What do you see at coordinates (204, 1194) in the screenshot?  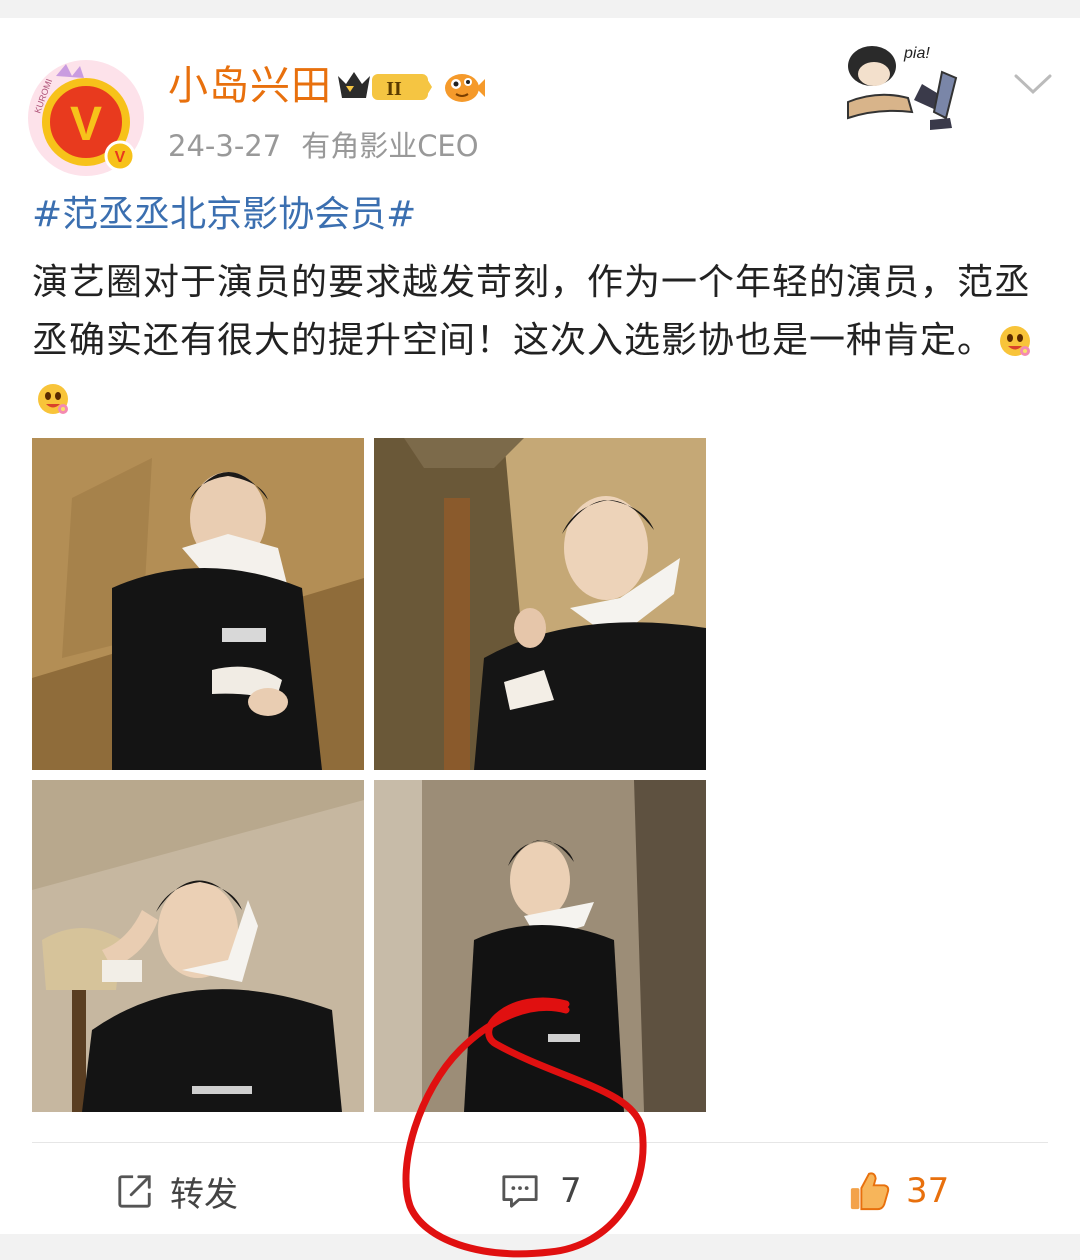 I see `repost-label: 转发` at bounding box center [204, 1194].